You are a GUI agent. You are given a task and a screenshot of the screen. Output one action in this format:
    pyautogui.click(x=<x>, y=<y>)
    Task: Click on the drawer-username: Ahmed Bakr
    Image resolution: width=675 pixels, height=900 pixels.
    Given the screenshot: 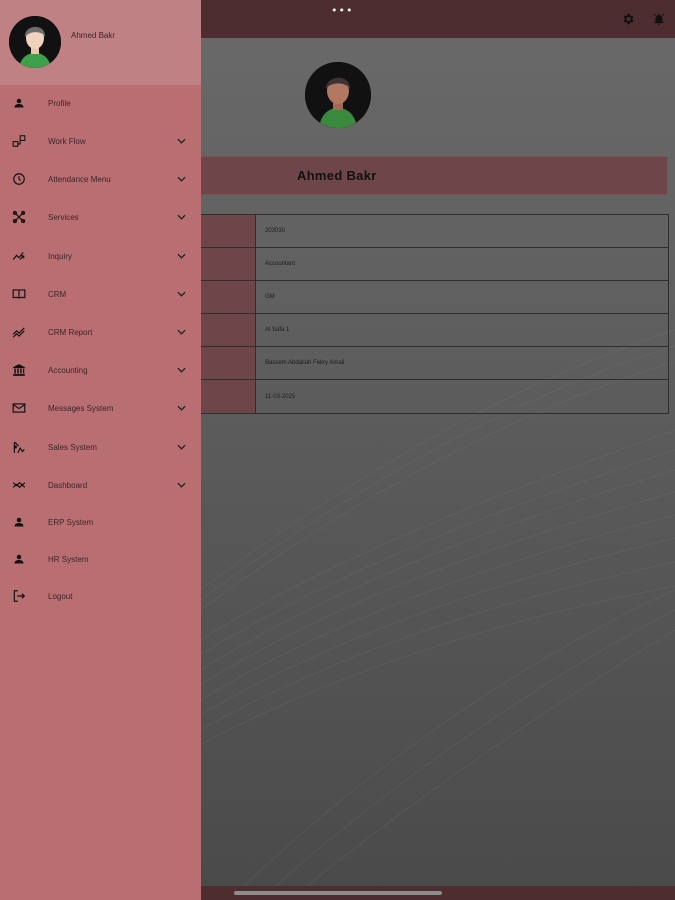 What is the action you would take?
    pyautogui.click(x=93, y=35)
    